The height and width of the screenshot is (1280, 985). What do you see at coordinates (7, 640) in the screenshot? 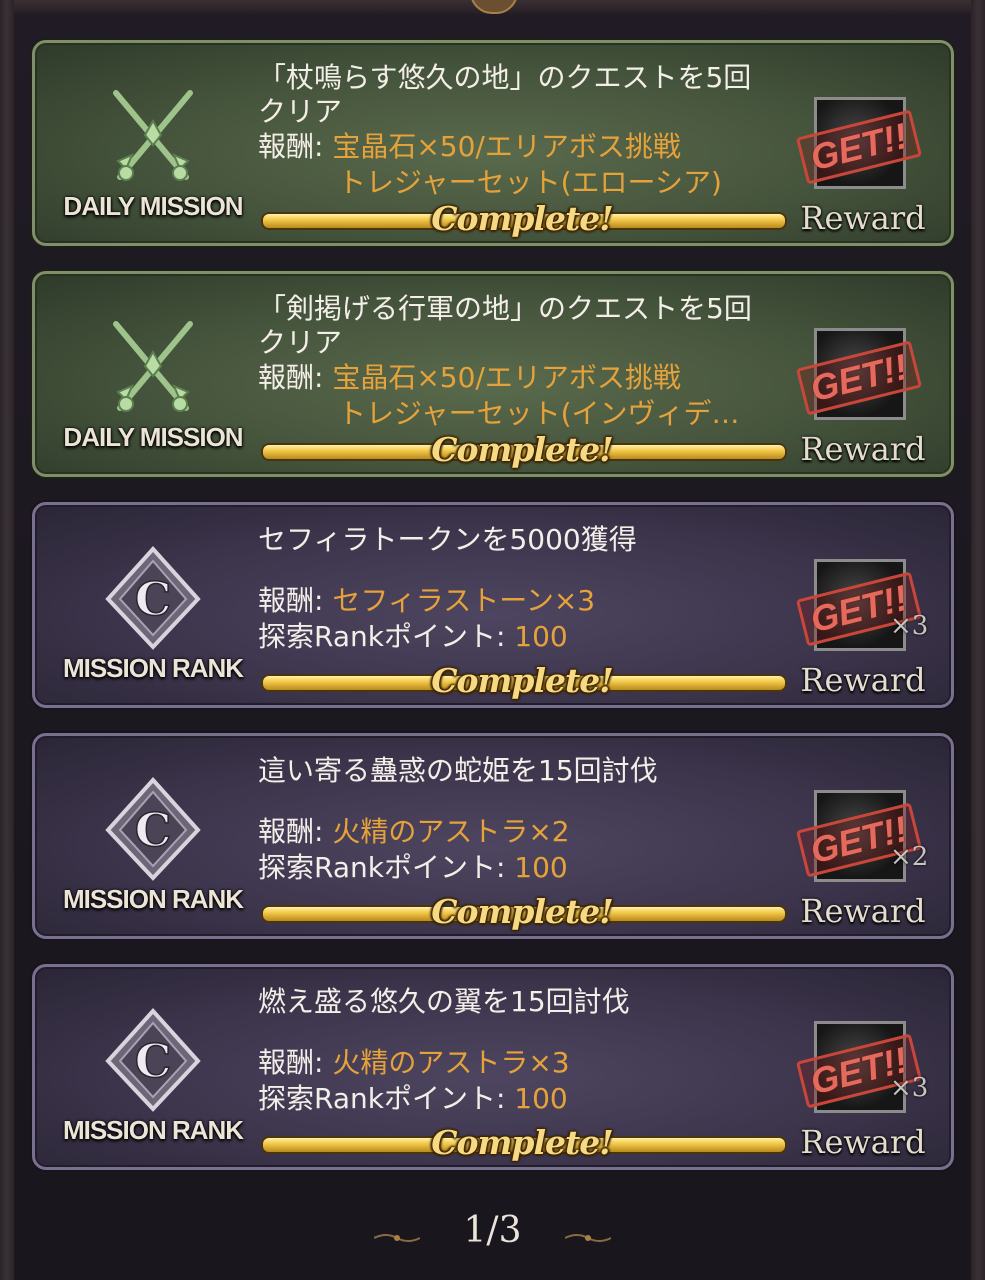
I see `left-frame` at bounding box center [7, 640].